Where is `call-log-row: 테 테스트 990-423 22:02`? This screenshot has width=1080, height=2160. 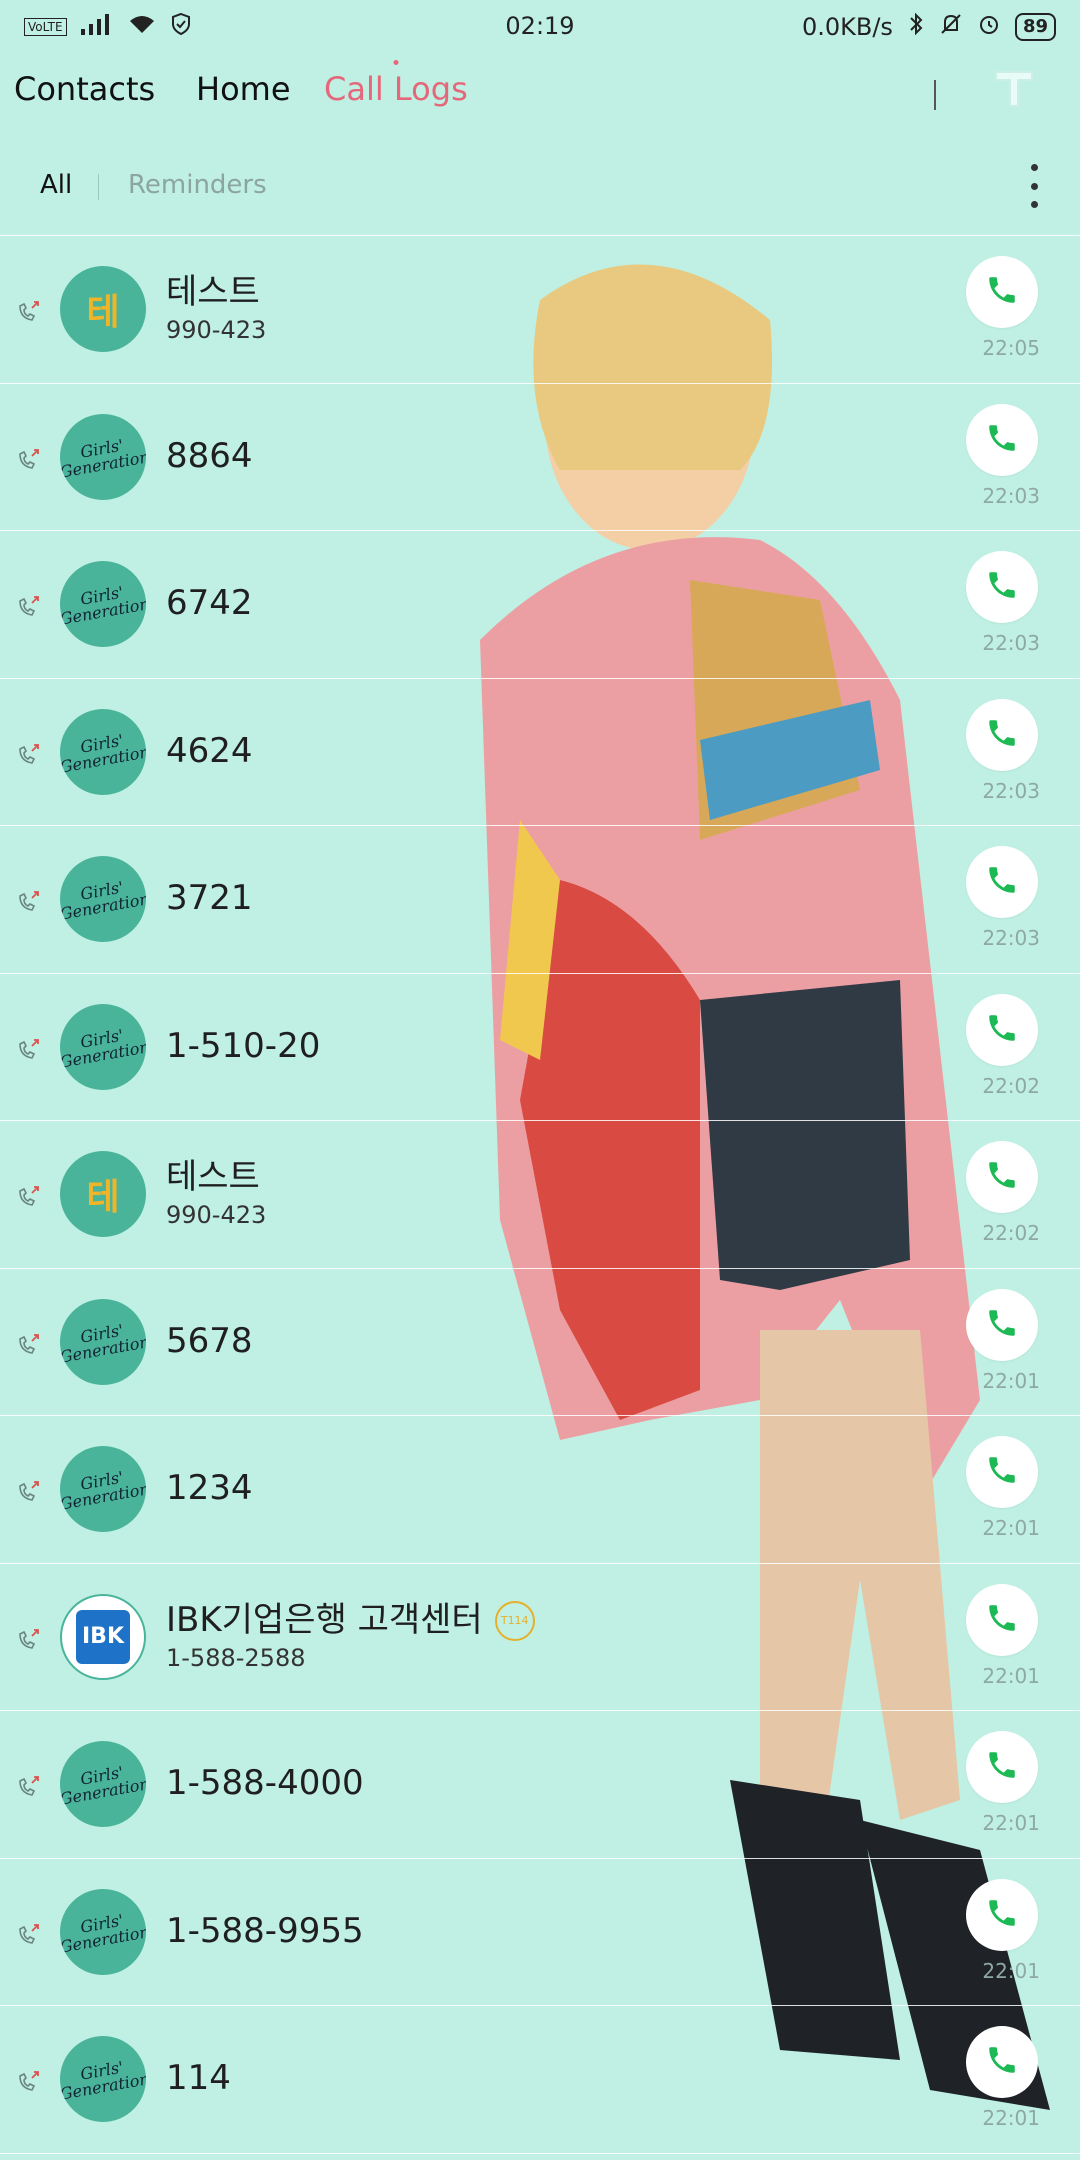 call-log-row: 테 테스트 990-423 22:02 is located at coordinates (540, 1195).